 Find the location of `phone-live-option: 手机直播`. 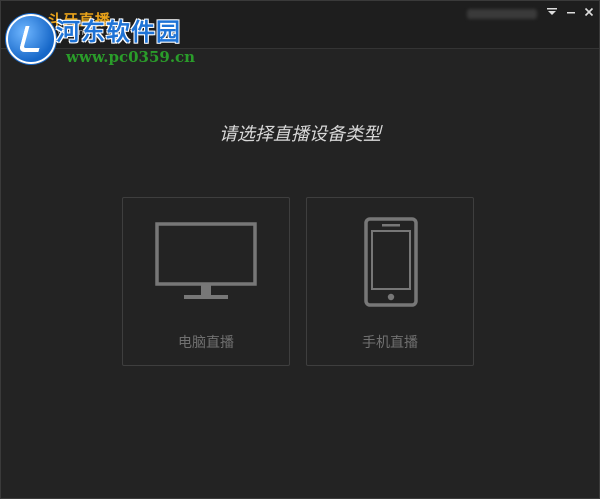

phone-live-option: 手机直播 is located at coordinates (390, 281).